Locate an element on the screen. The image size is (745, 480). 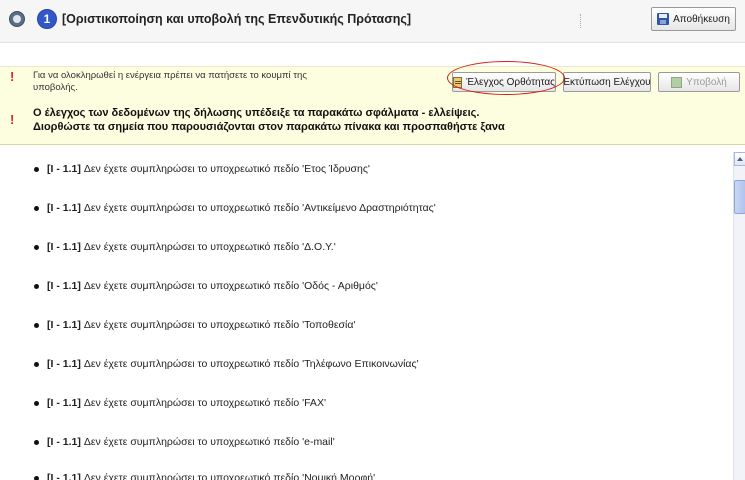
vertical-scrollbar is located at coordinates (739, 316).